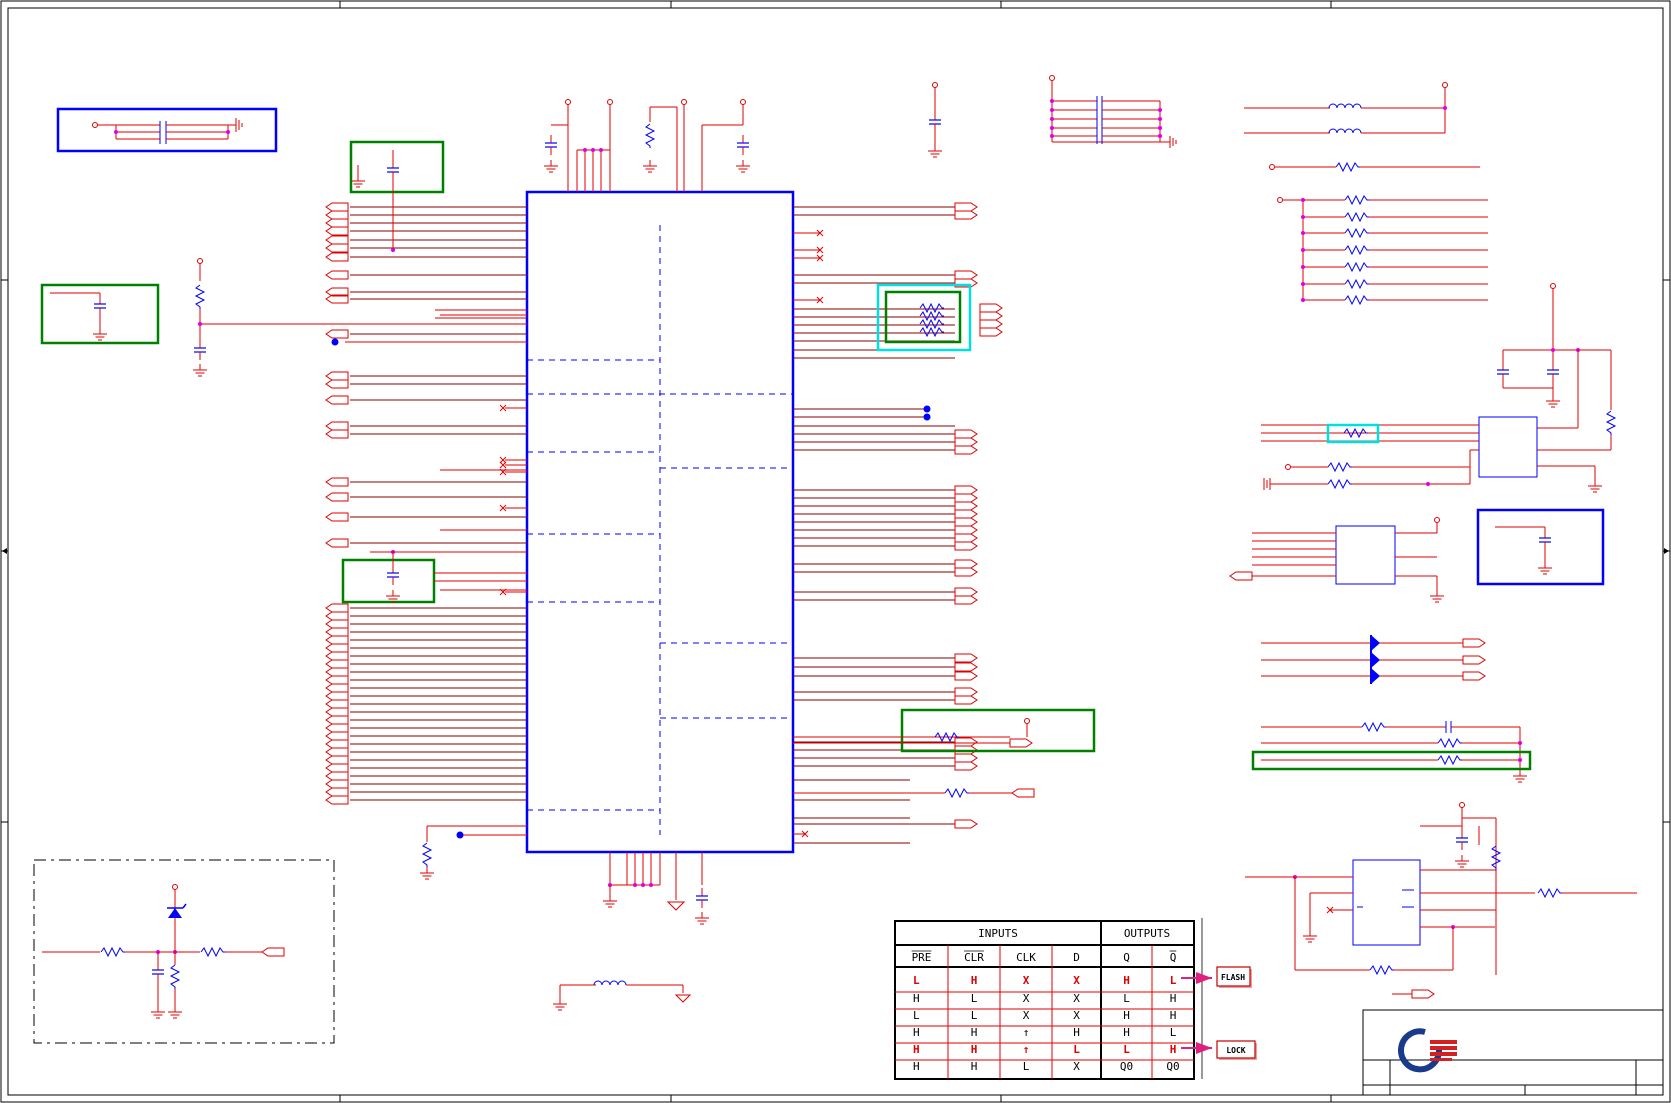 This screenshot has width=1671, height=1103. Describe the element at coordinates (1219, 1050) in the screenshot. I see `callout-lock: LOCK` at that location.